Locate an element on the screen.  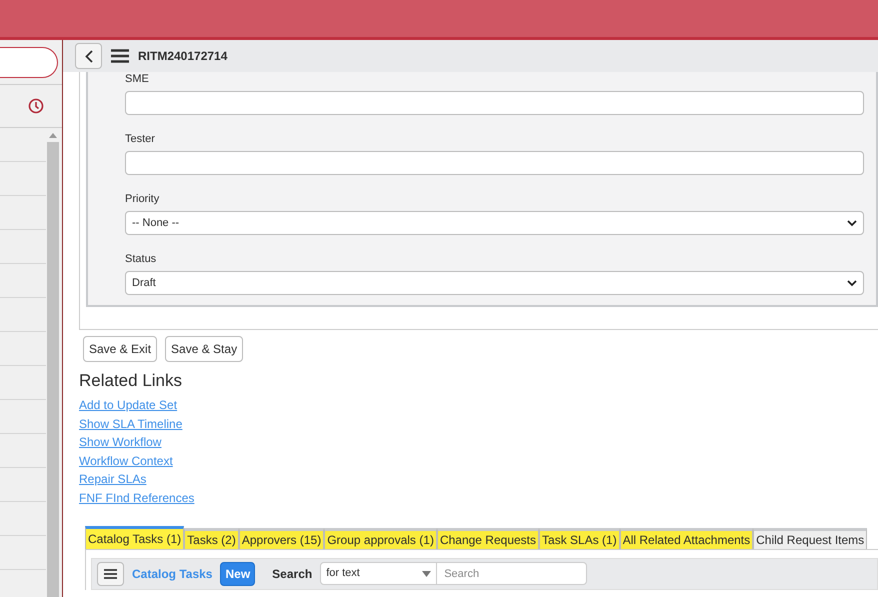
dropdown-caret-icon is located at coordinates (427, 573).